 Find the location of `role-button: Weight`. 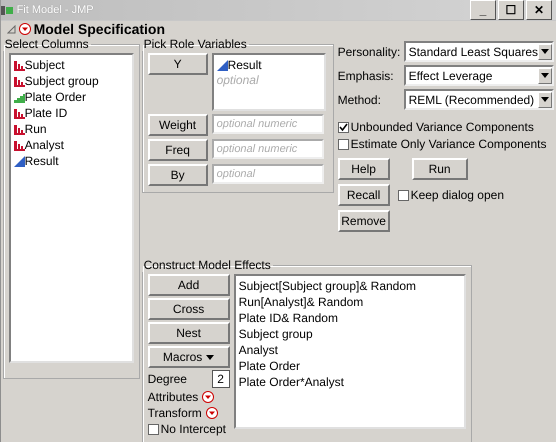

role-button: Weight is located at coordinates (178, 125).